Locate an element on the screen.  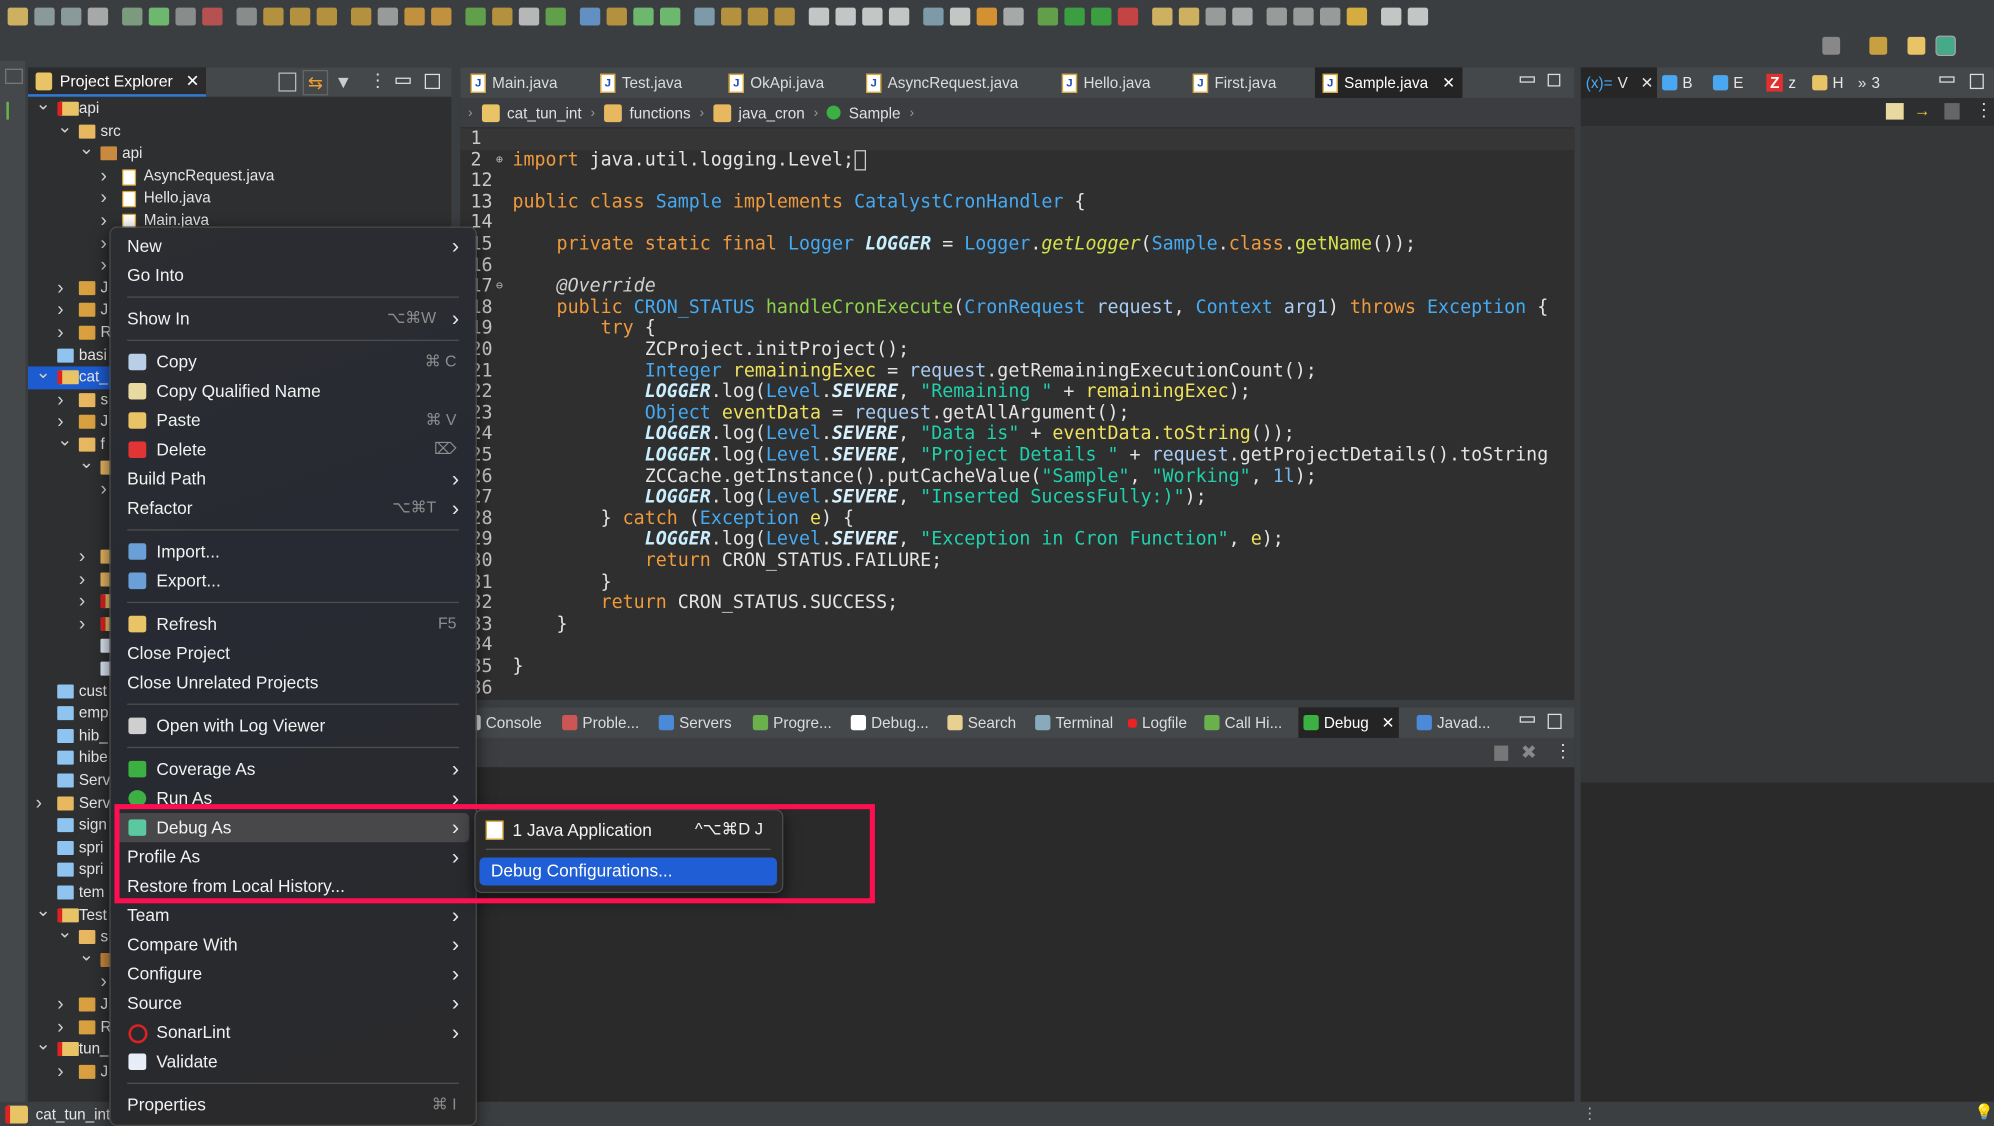
disconnect-icon is located at coordinates (246, 16).